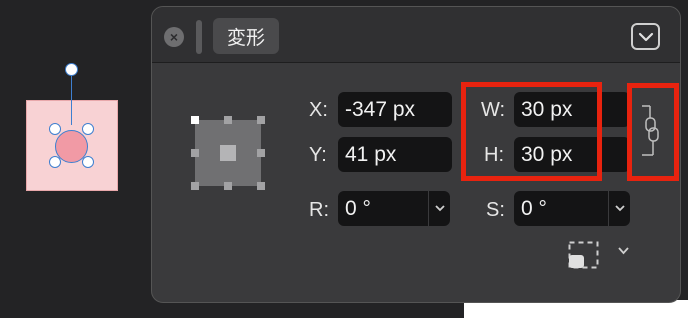 The height and width of the screenshot is (318, 688). Describe the element at coordinates (645, 36) in the screenshot. I see `chevron-down-icon` at that location.